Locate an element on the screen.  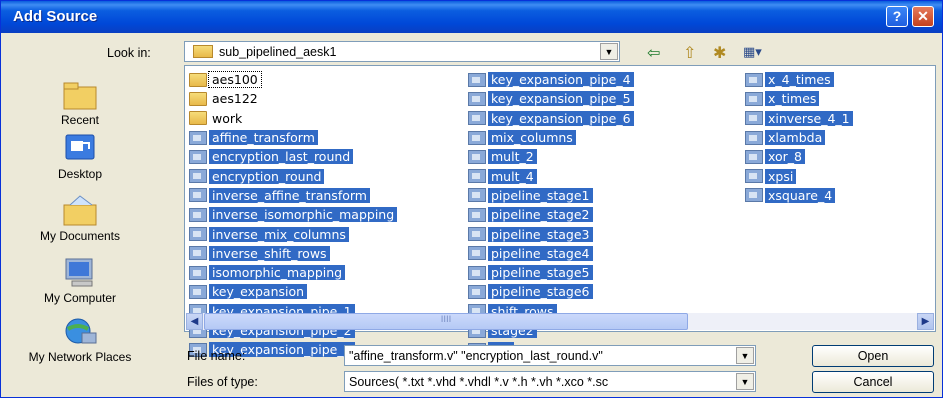
file-type-label: Files of type: is located at coordinates (222, 382).